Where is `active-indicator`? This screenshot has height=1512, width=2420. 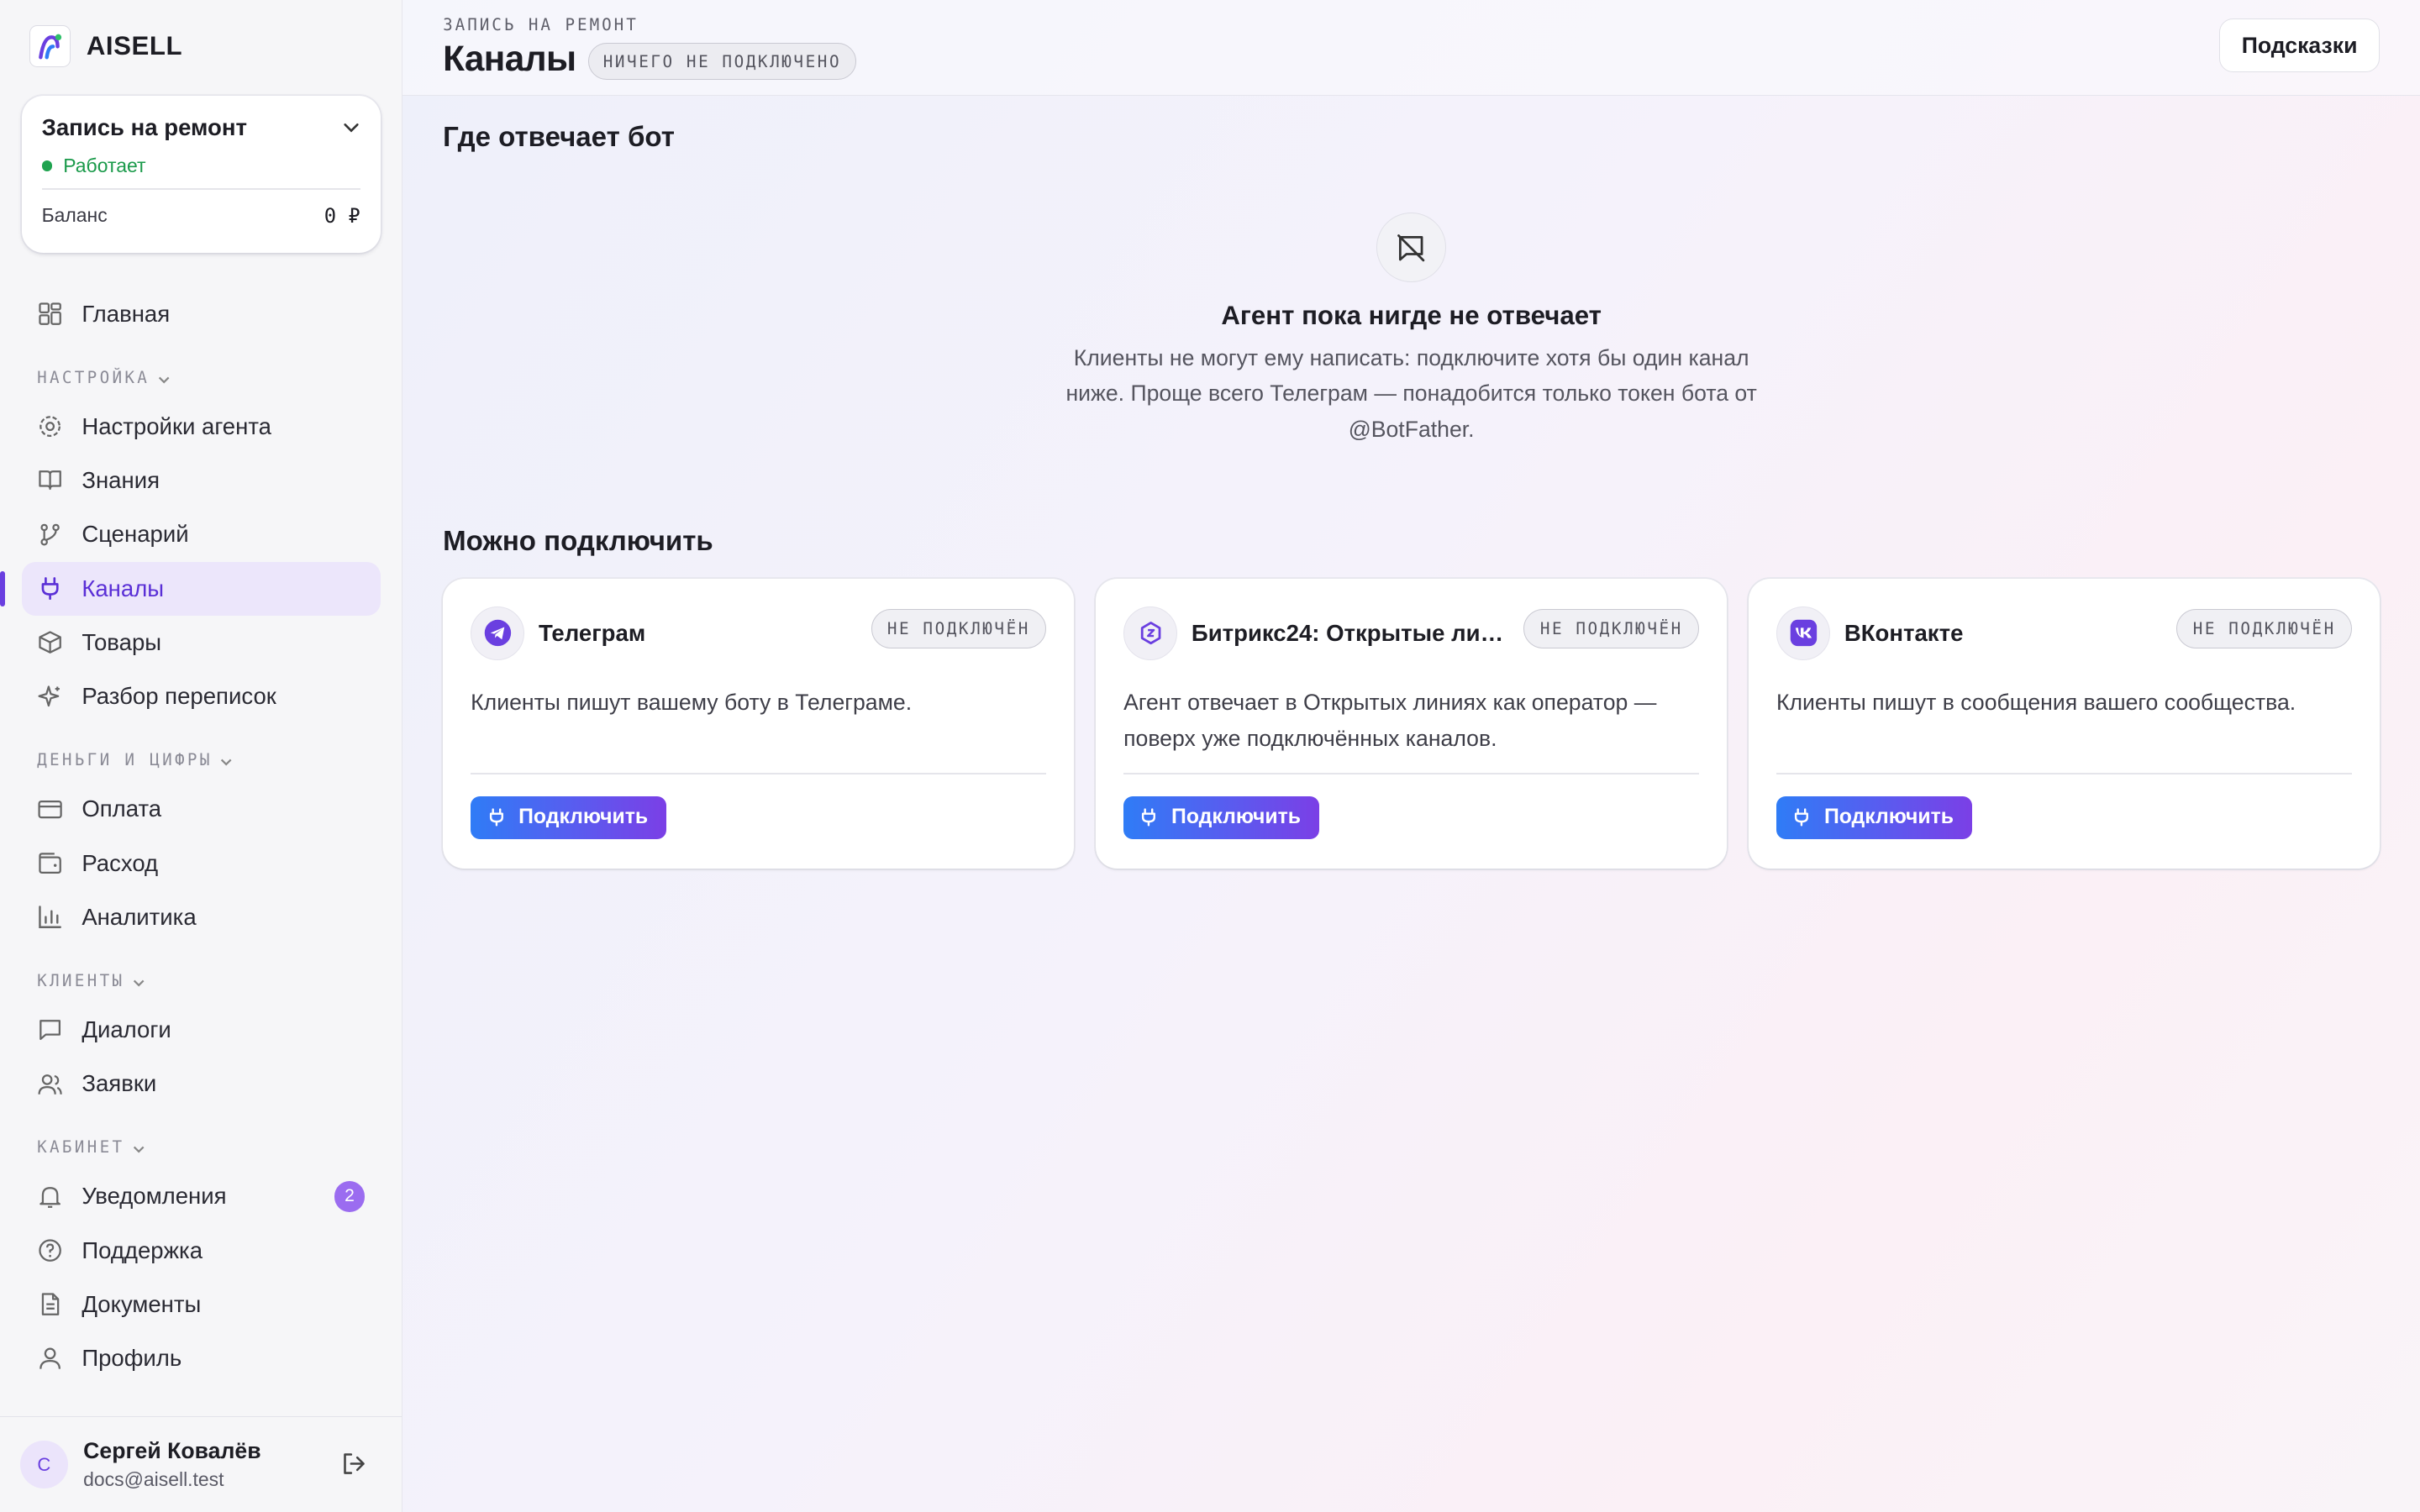 active-indicator is located at coordinates (2, 588).